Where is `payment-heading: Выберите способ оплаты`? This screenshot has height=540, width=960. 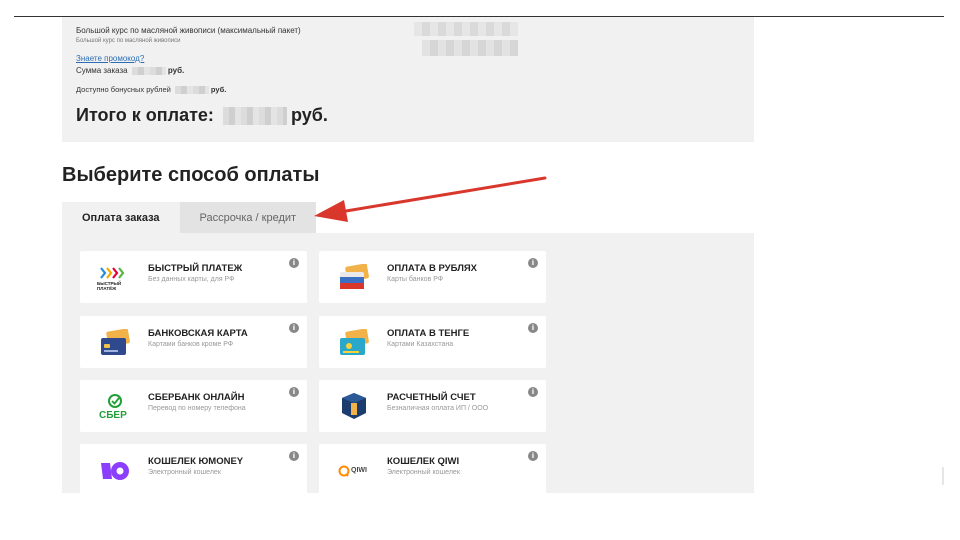
payment-heading: Выберите способ оплаты is located at coordinates (191, 175).